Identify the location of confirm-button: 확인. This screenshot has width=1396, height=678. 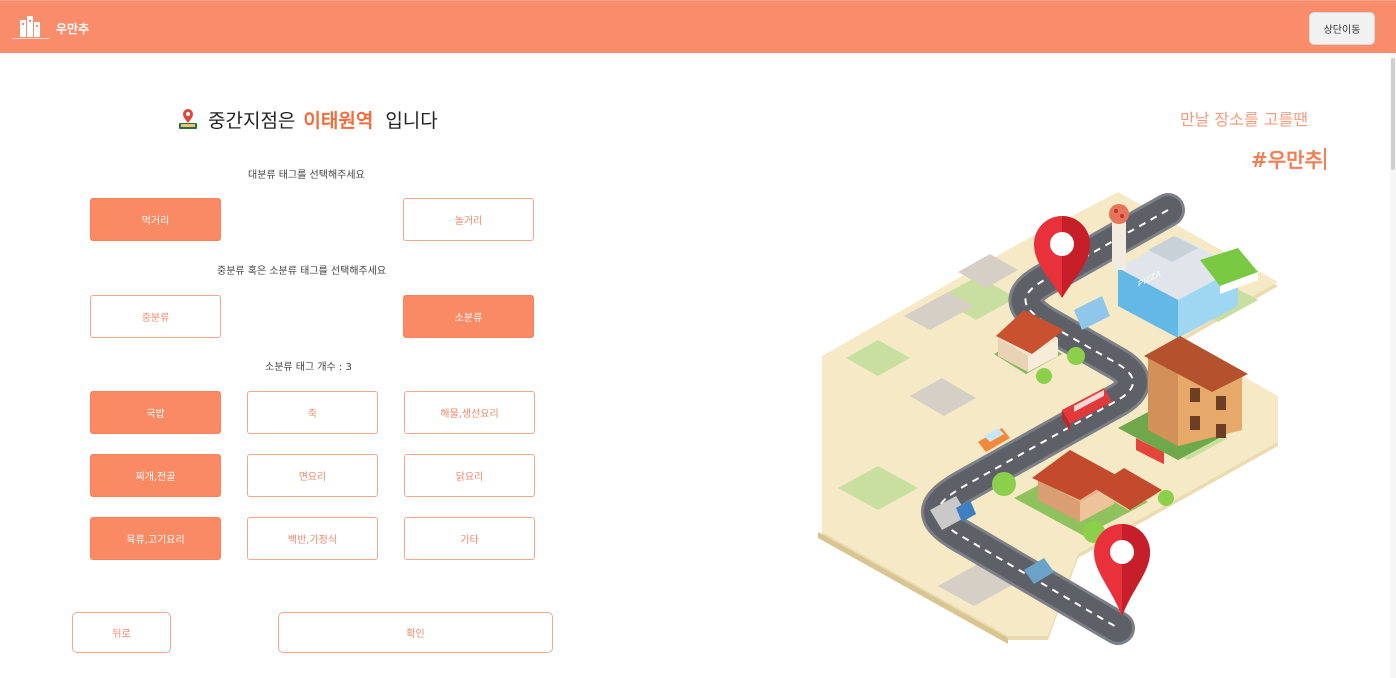
(415, 632).